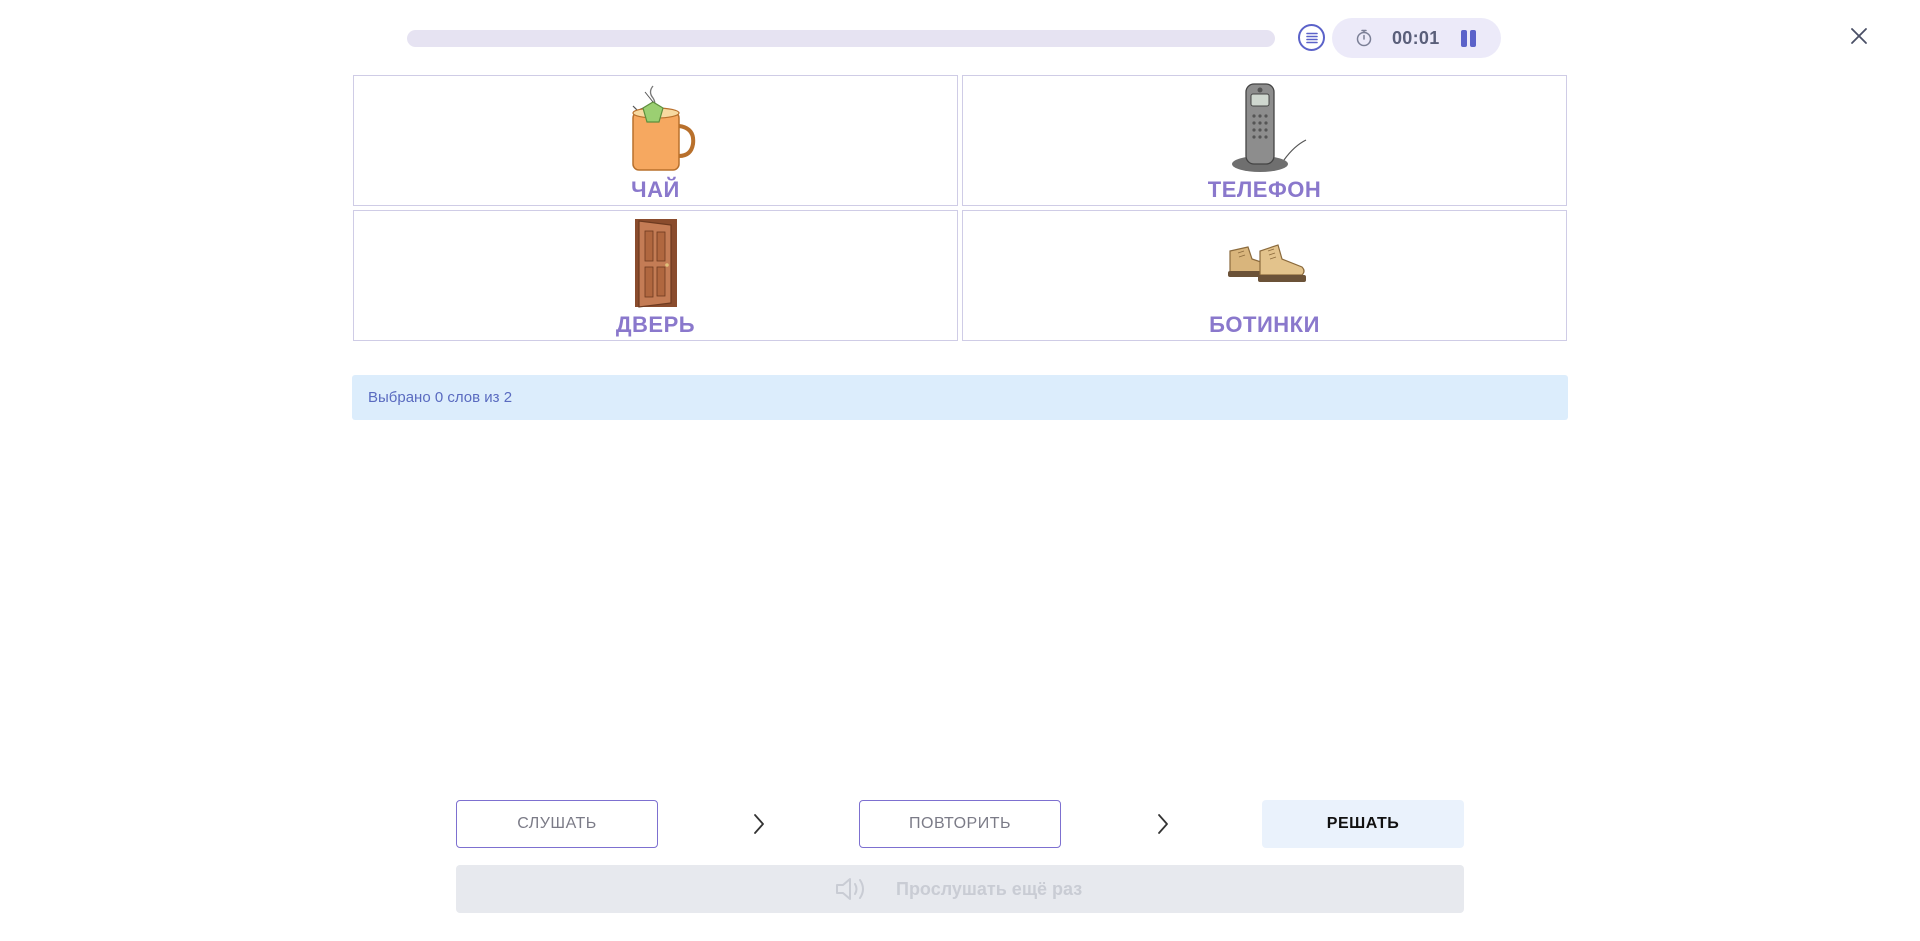  I want to click on cordless-phone-icon, so click(1265, 128).